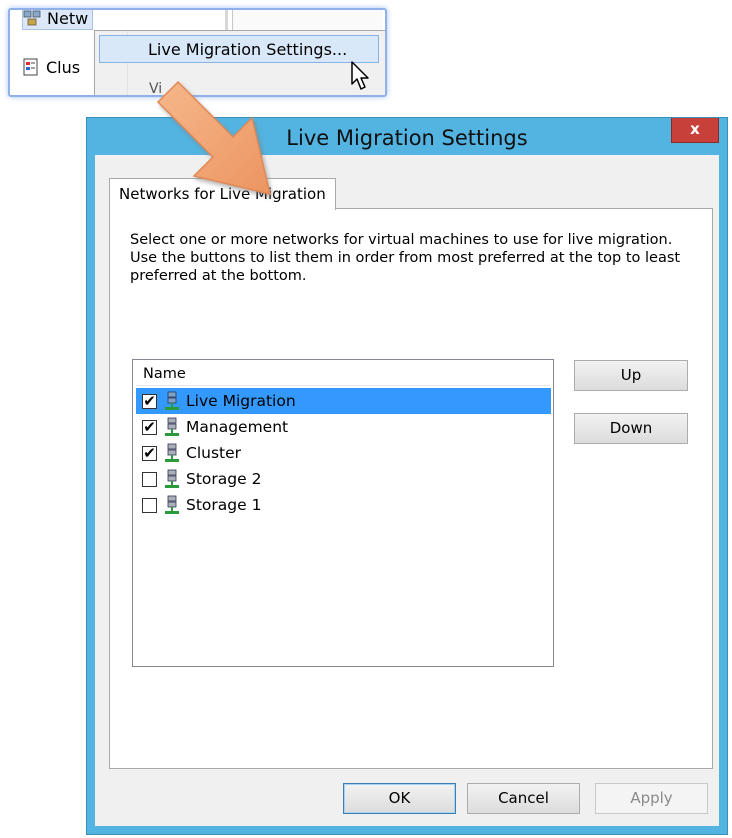 This screenshot has height=838, width=732. Describe the element at coordinates (214, 453) in the screenshot. I see `list-row-label: Cluster` at that location.